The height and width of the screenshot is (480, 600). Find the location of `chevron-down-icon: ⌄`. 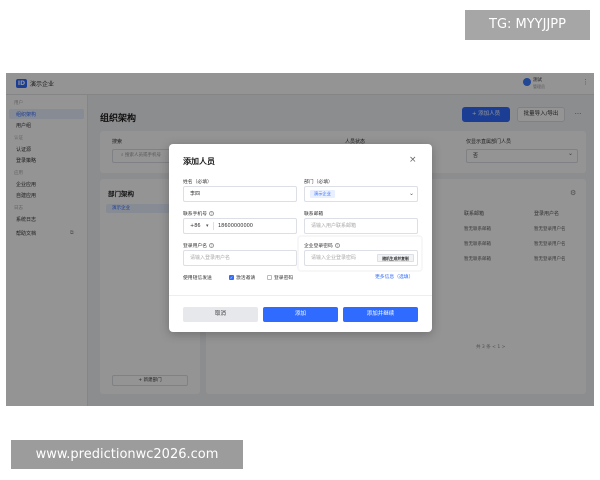

chevron-down-icon: ⌄ is located at coordinates (412, 193).